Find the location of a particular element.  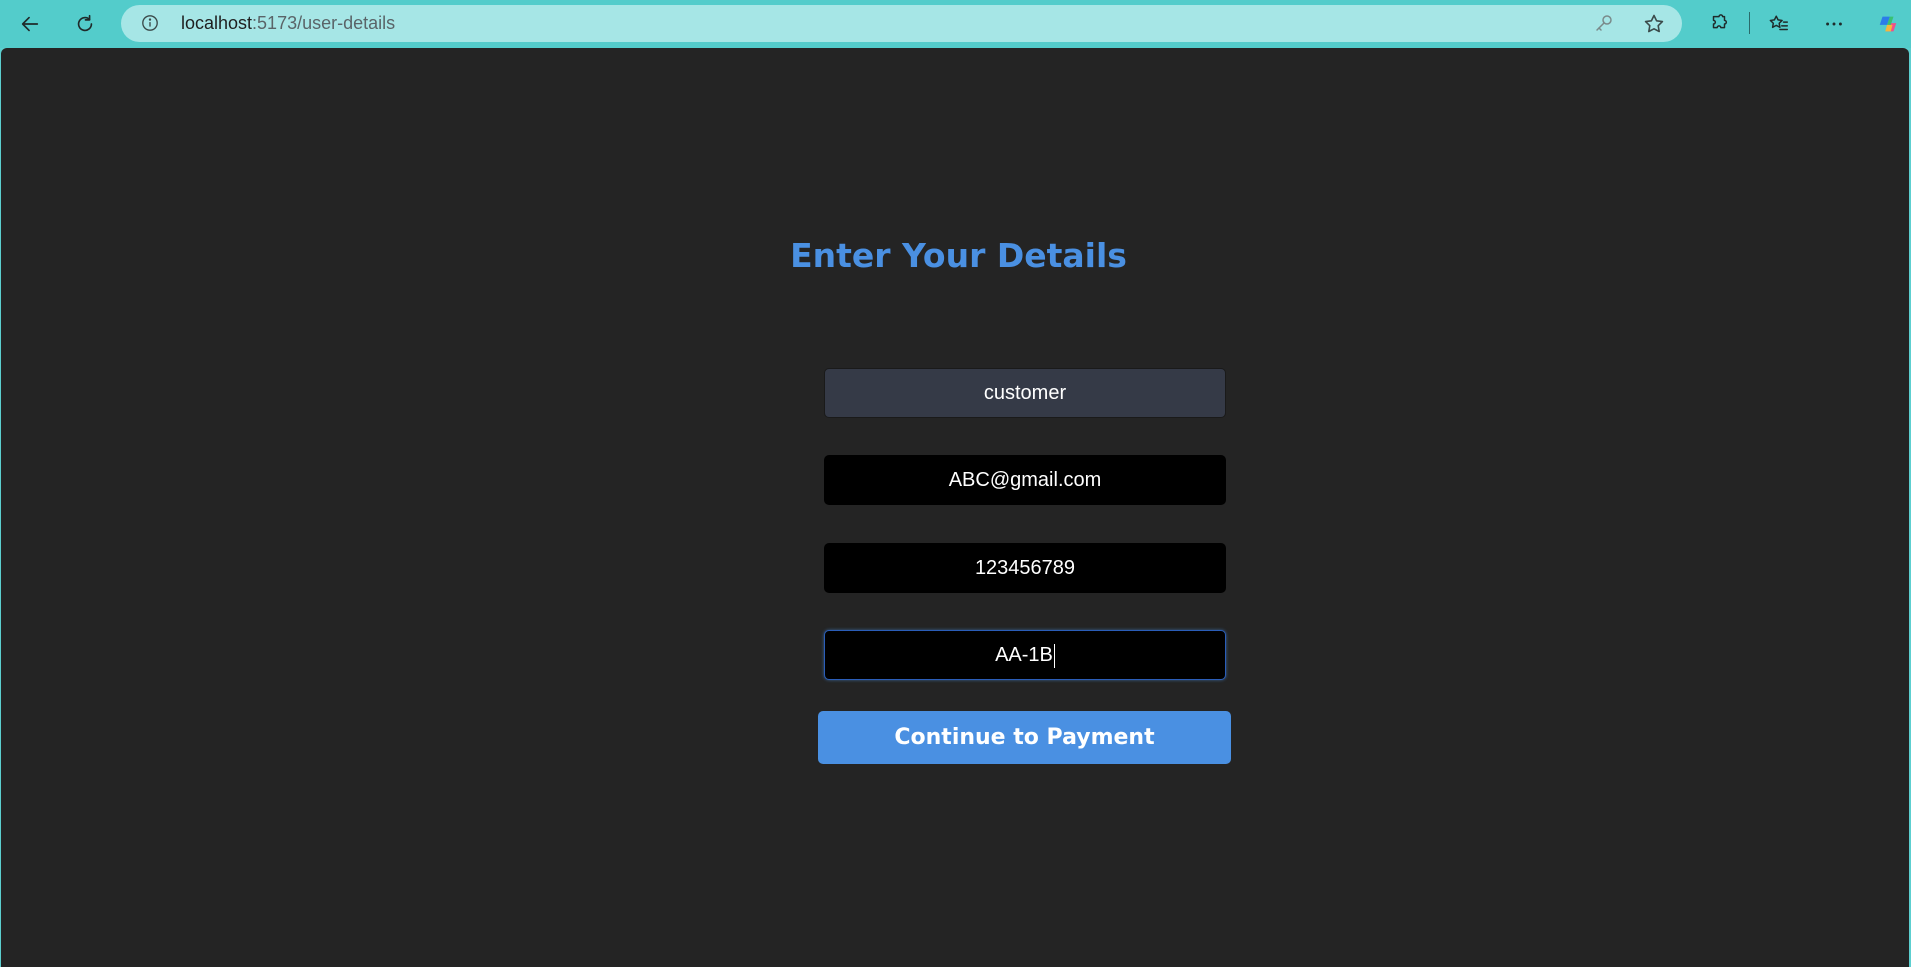

toolbar-divider is located at coordinates (1749, 23).